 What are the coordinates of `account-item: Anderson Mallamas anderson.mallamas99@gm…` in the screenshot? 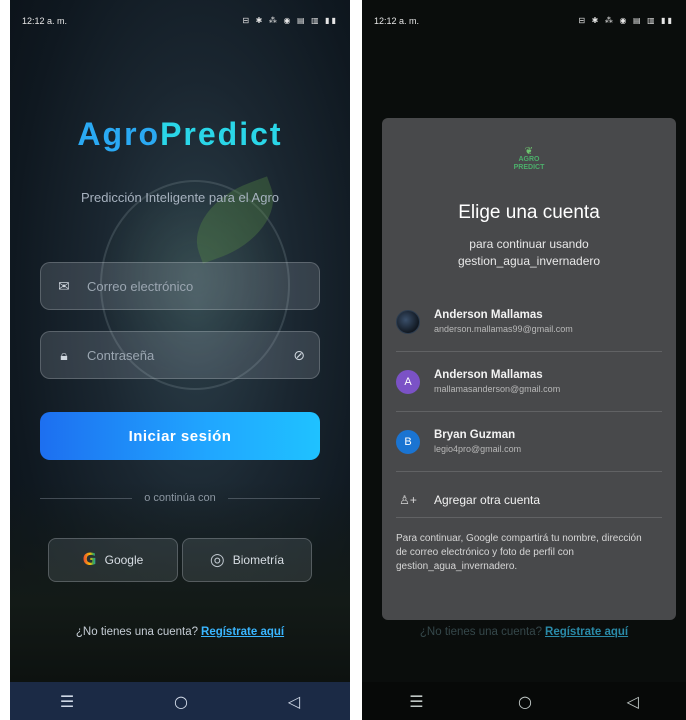 It's located at (529, 322).